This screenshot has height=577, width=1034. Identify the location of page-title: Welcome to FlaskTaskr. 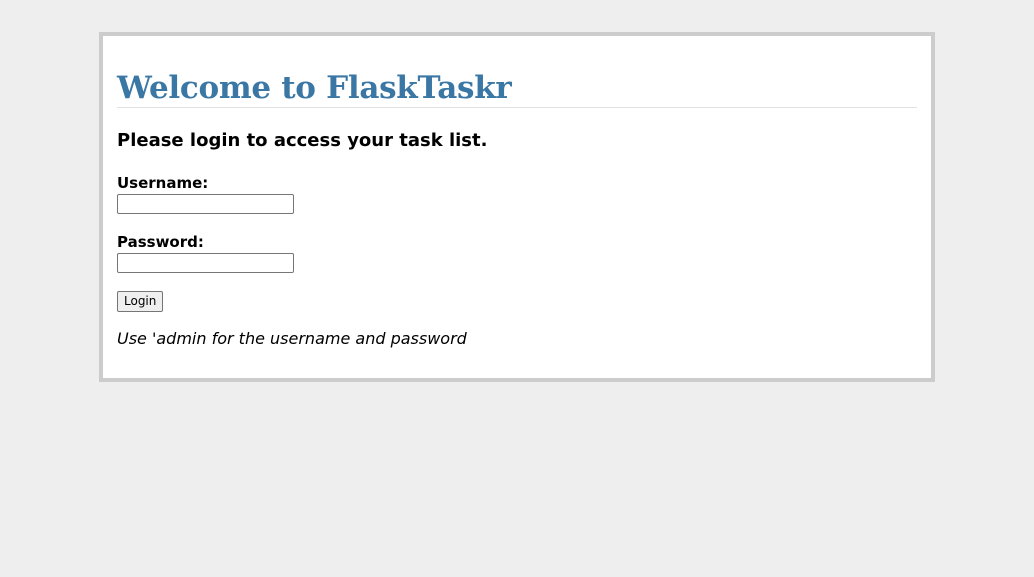
(314, 88).